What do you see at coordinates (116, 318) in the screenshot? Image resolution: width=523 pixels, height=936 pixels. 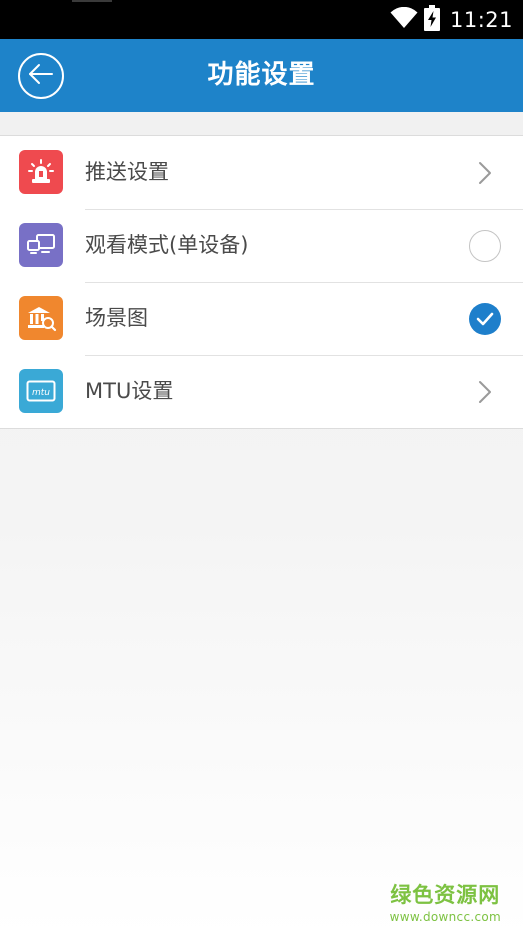 I see `list-item-label: 场景图` at bounding box center [116, 318].